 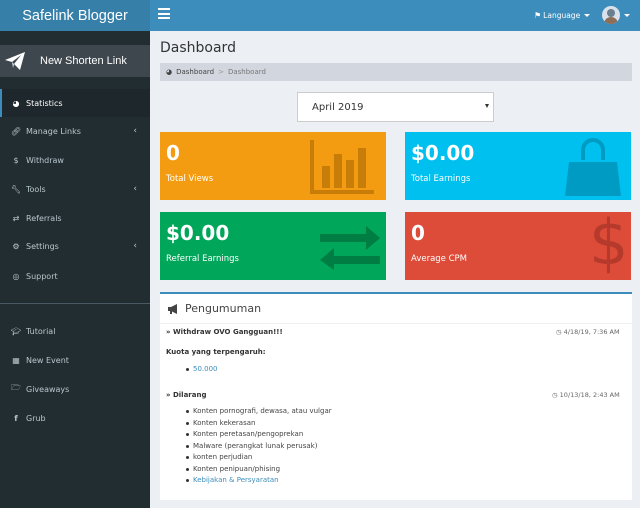 I want to click on wrench-icon: 🔧︎, so click(x=16, y=189).